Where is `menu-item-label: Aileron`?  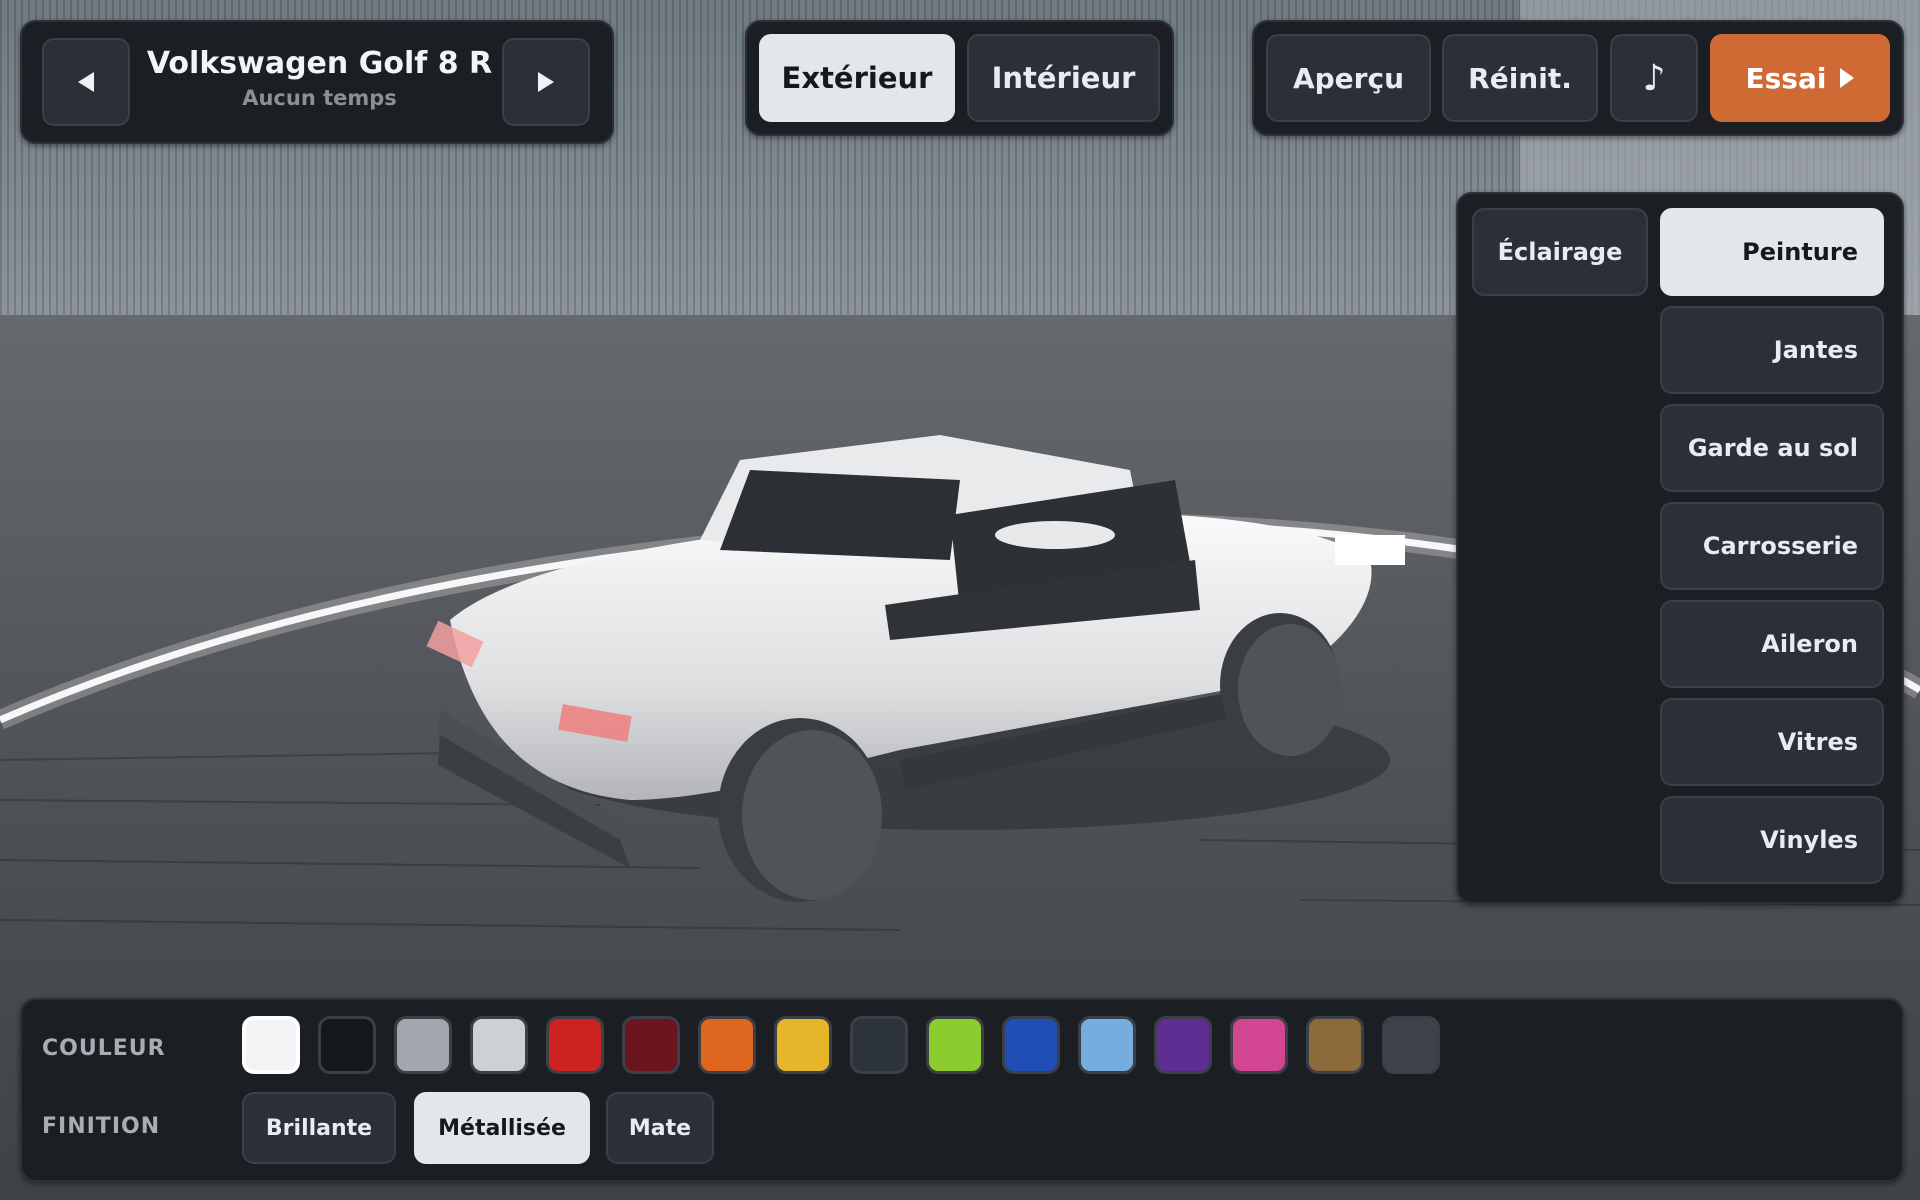
menu-item-label: Aileron is located at coordinates (1809, 644).